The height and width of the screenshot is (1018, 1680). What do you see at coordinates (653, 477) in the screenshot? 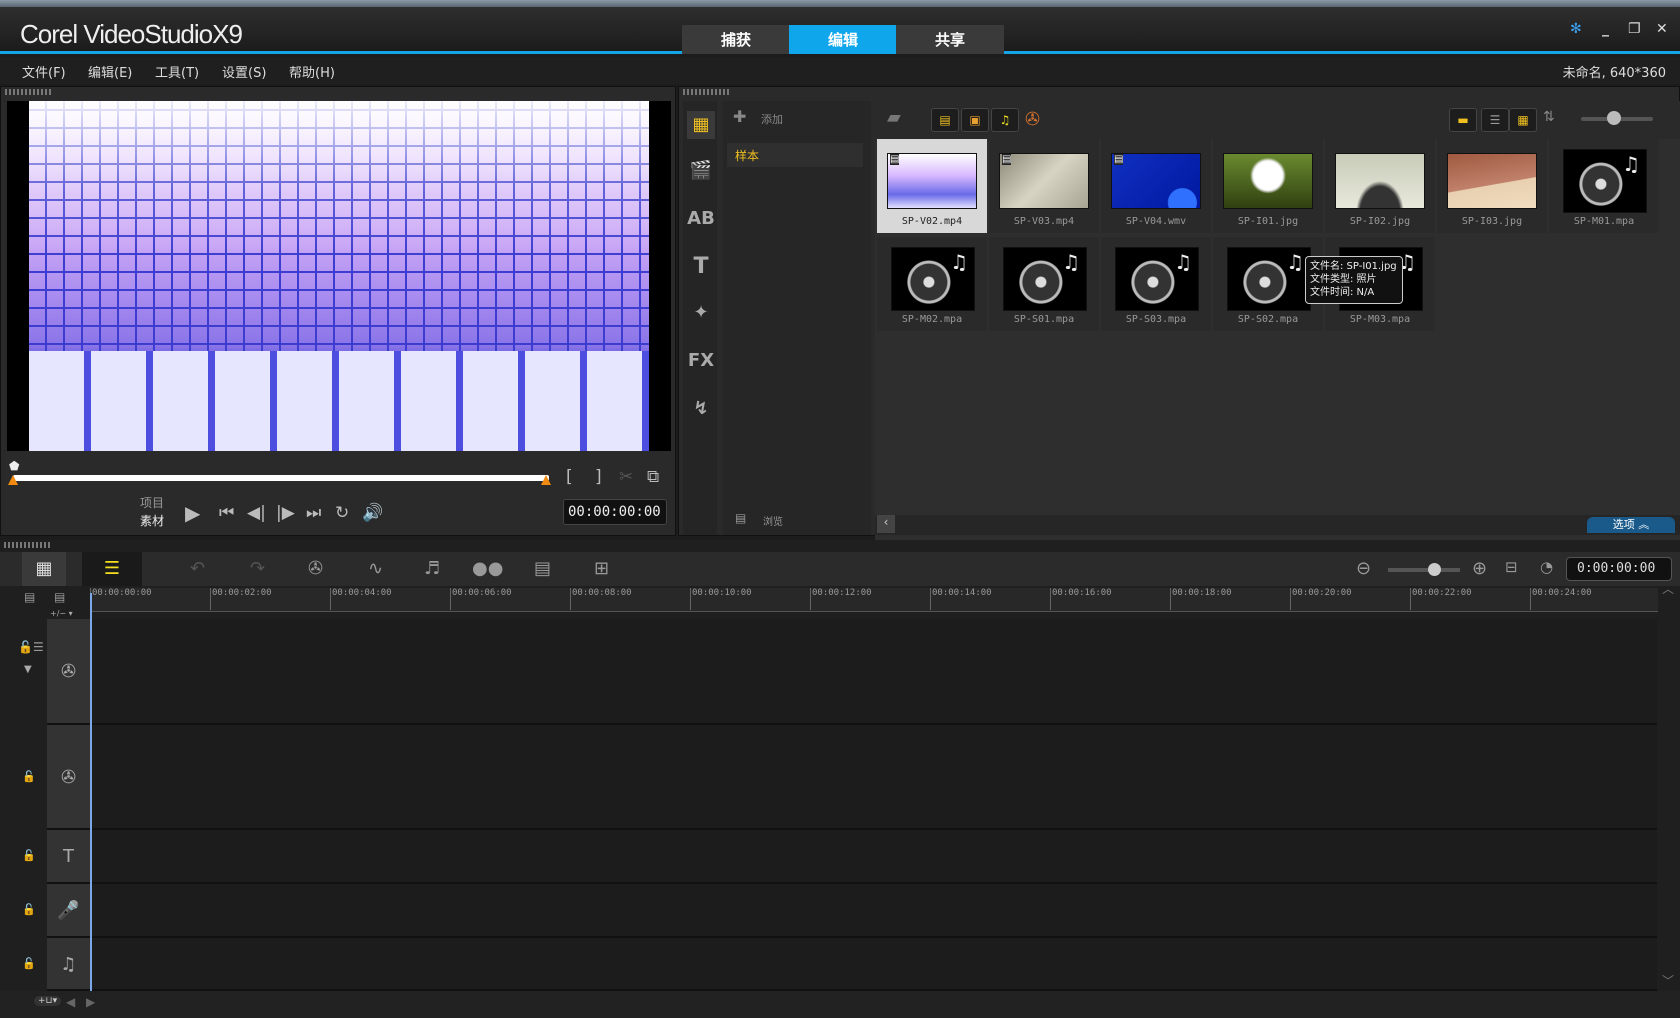
I see `enlarge-preview-icon: ⧉` at bounding box center [653, 477].